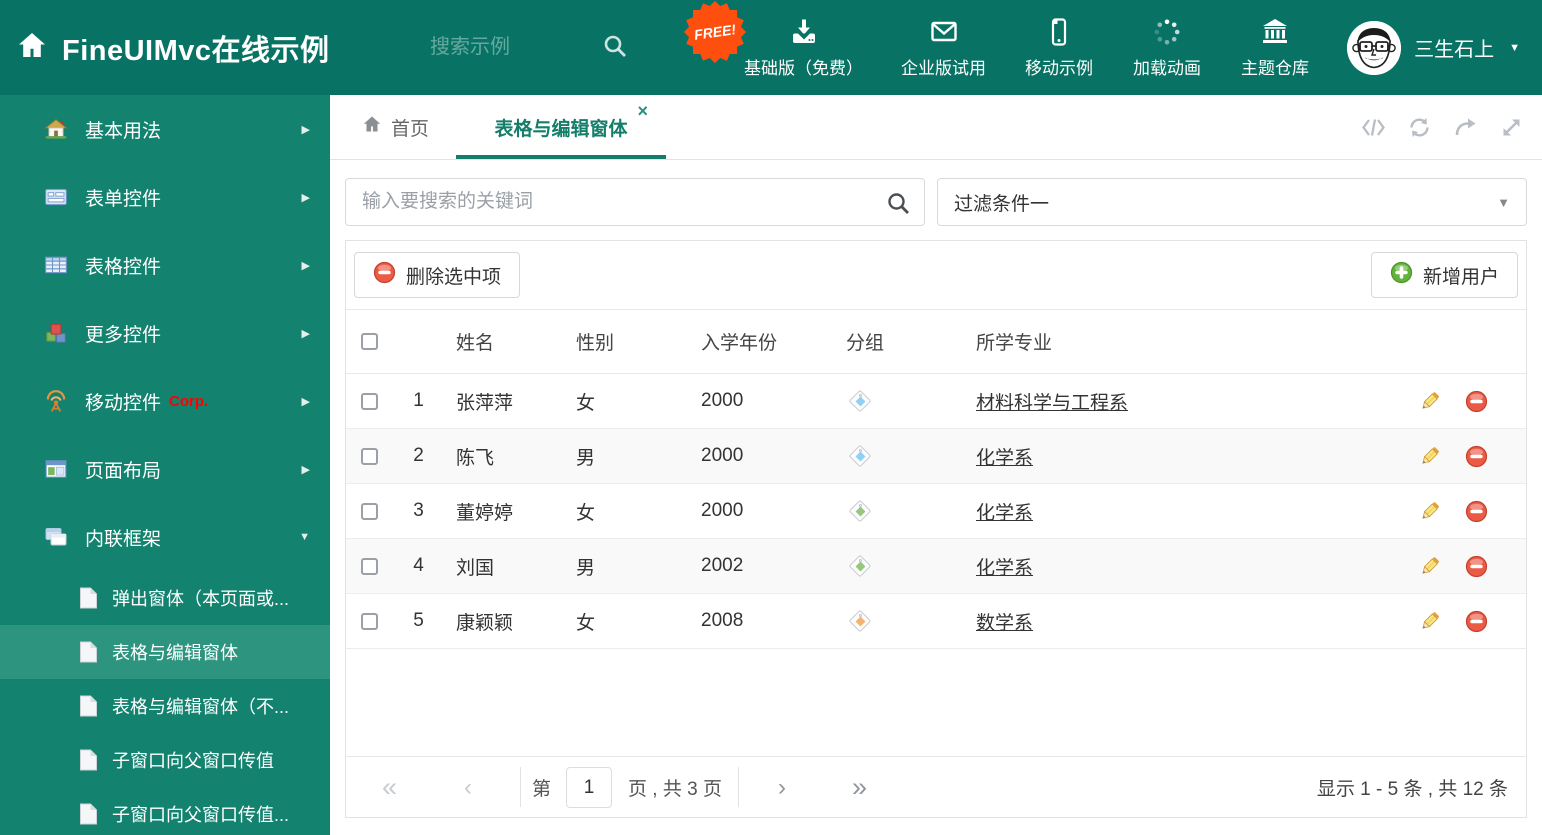 Image resolution: width=1542 pixels, height=835 pixels. I want to click on plus-circle-icon, so click(1401, 275).